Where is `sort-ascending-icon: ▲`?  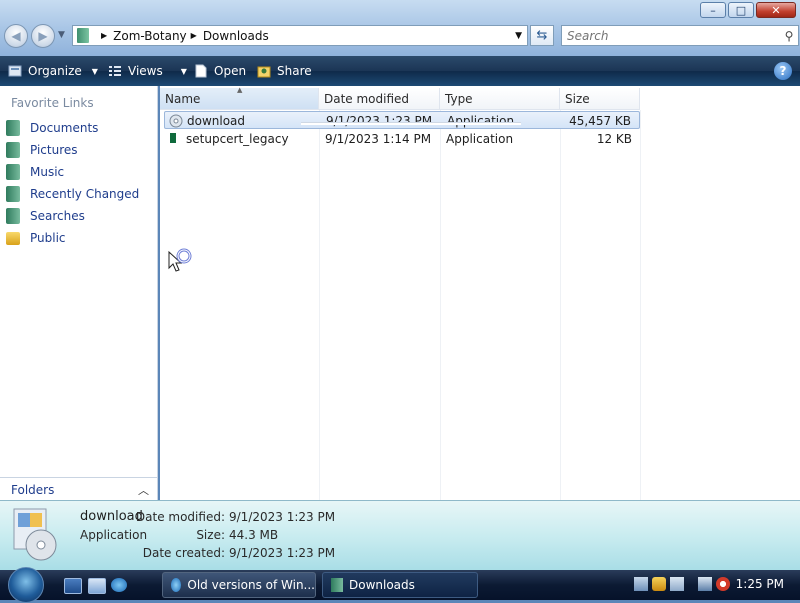 sort-ascending-icon: ▲ is located at coordinates (240, 90).